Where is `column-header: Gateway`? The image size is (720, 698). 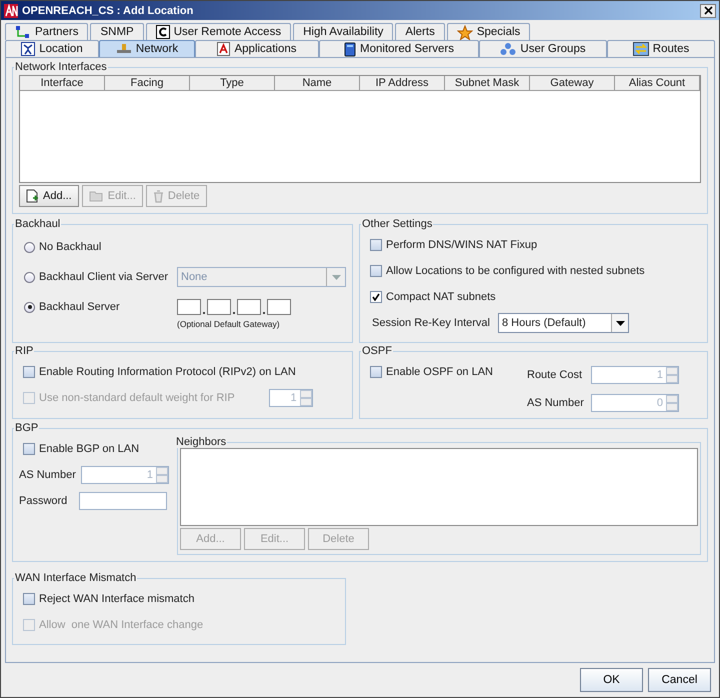
column-header: Gateway is located at coordinates (572, 83).